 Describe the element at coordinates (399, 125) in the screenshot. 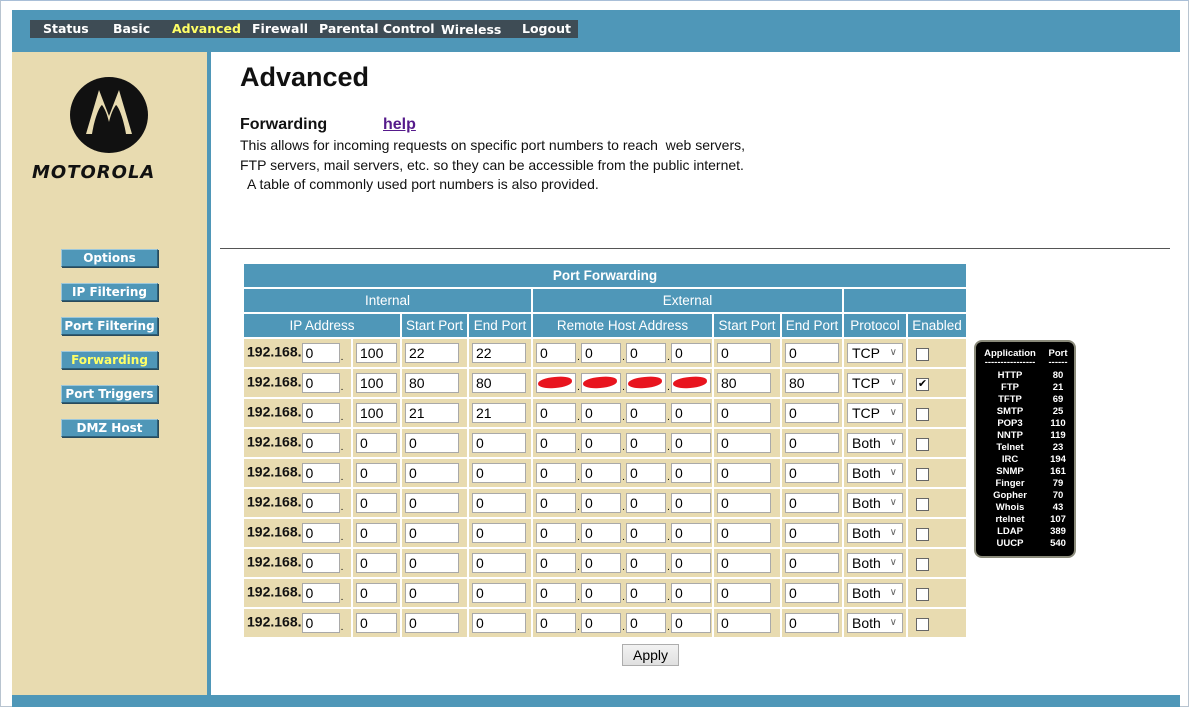

I see `help-link: help` at that location.